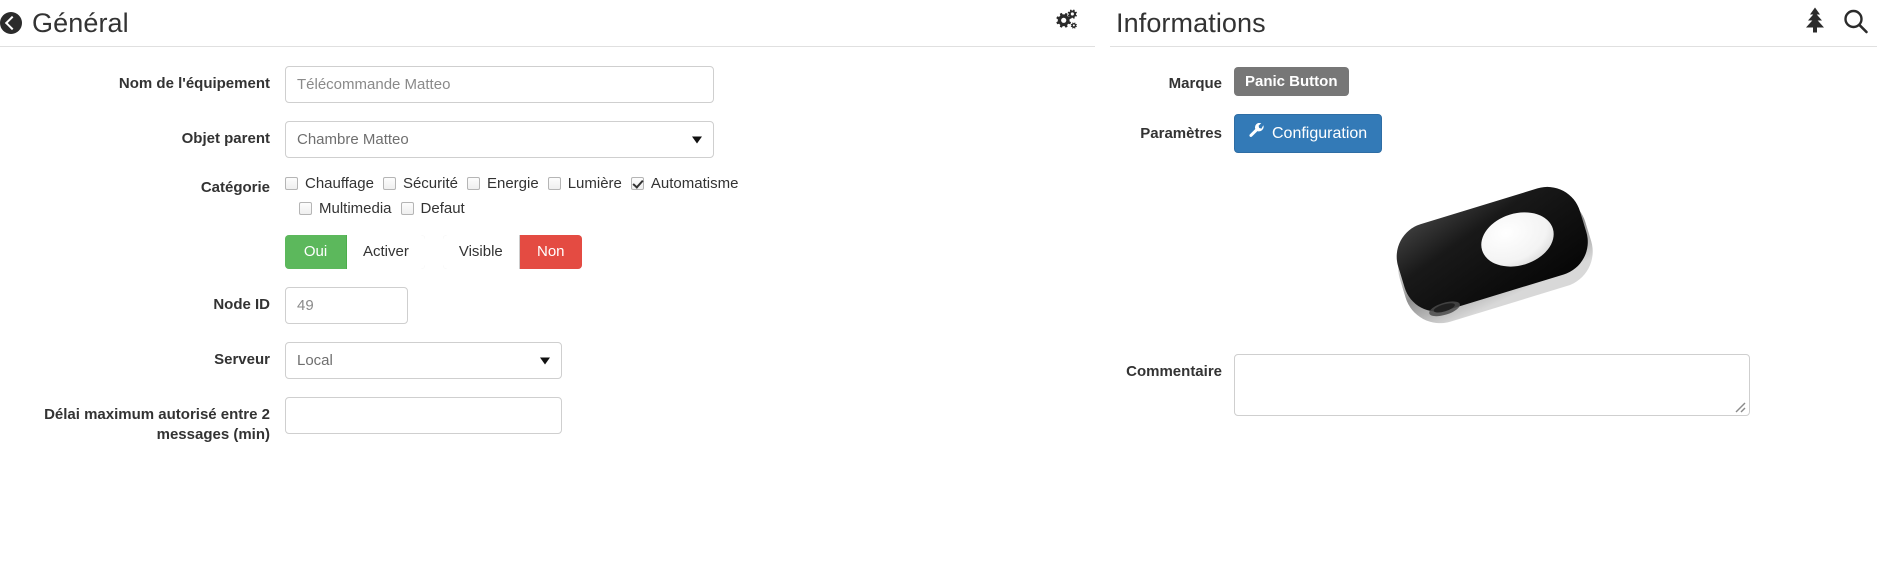 This screenshot has height=562, width=1877. What do you see at coordinates (690, 208) in the screenshot?
I see `category-row-2: Multimedia Defaut` at bounding box center [690, 208].